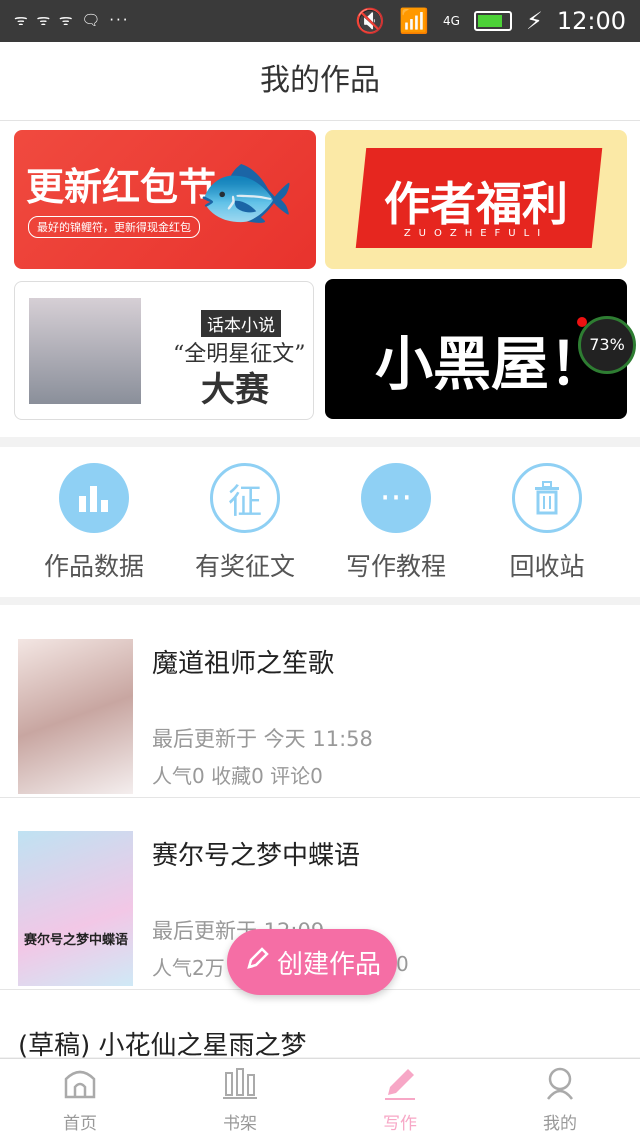  Describe the element at coordinates (560, 1087) in the screenshot. I see `profile-icon` at that location.